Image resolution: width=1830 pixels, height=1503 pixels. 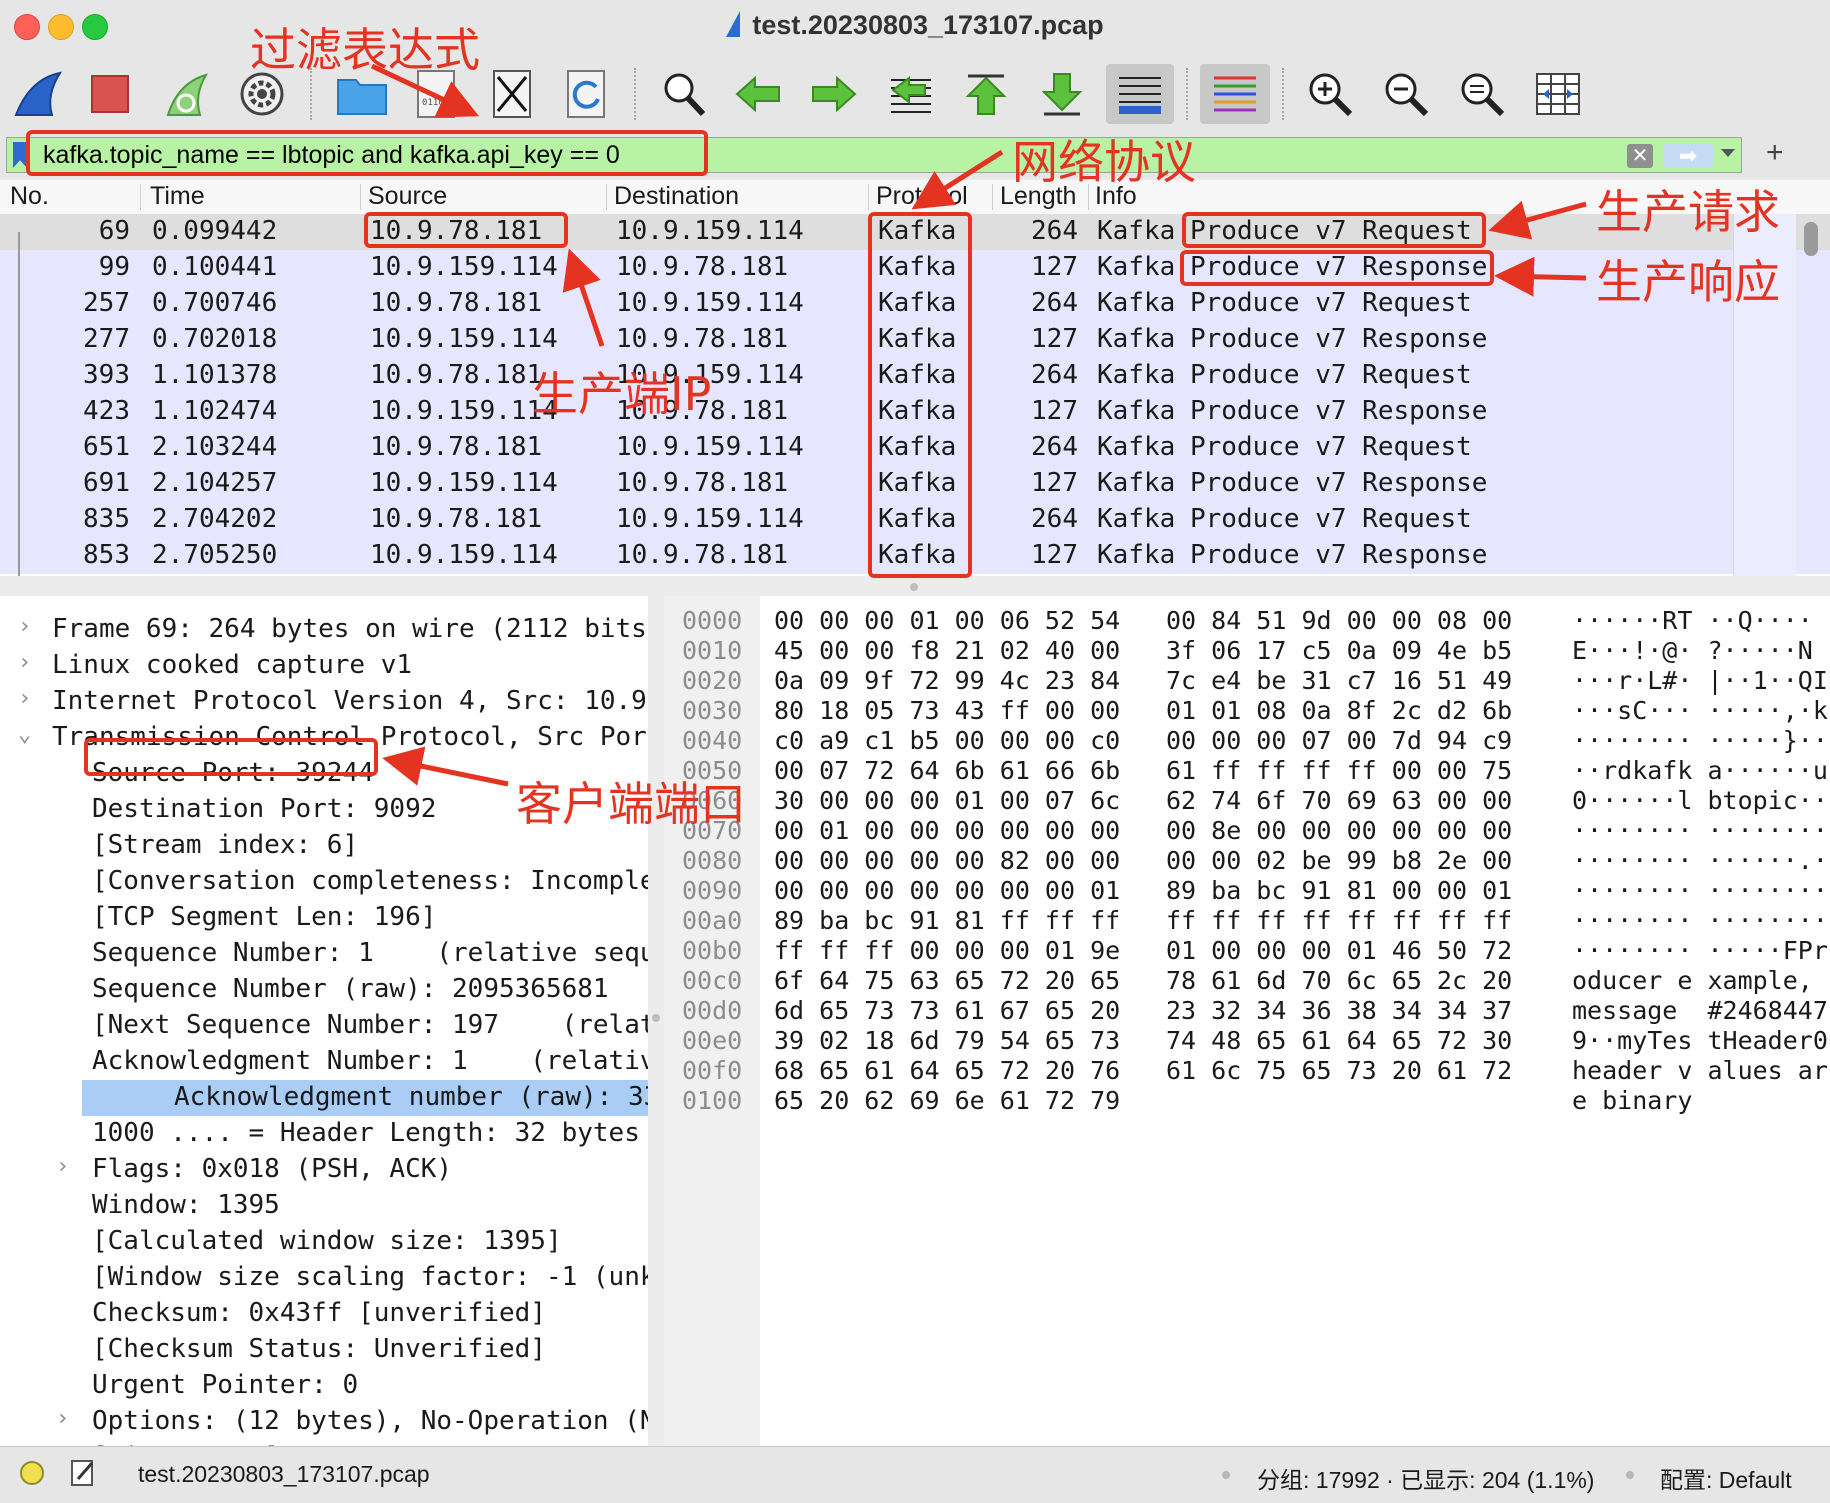 What do you see at coordinates (1330, 94) in the screenshot?
I see `zoom-in-icon` at bounding box center [1330, 94].